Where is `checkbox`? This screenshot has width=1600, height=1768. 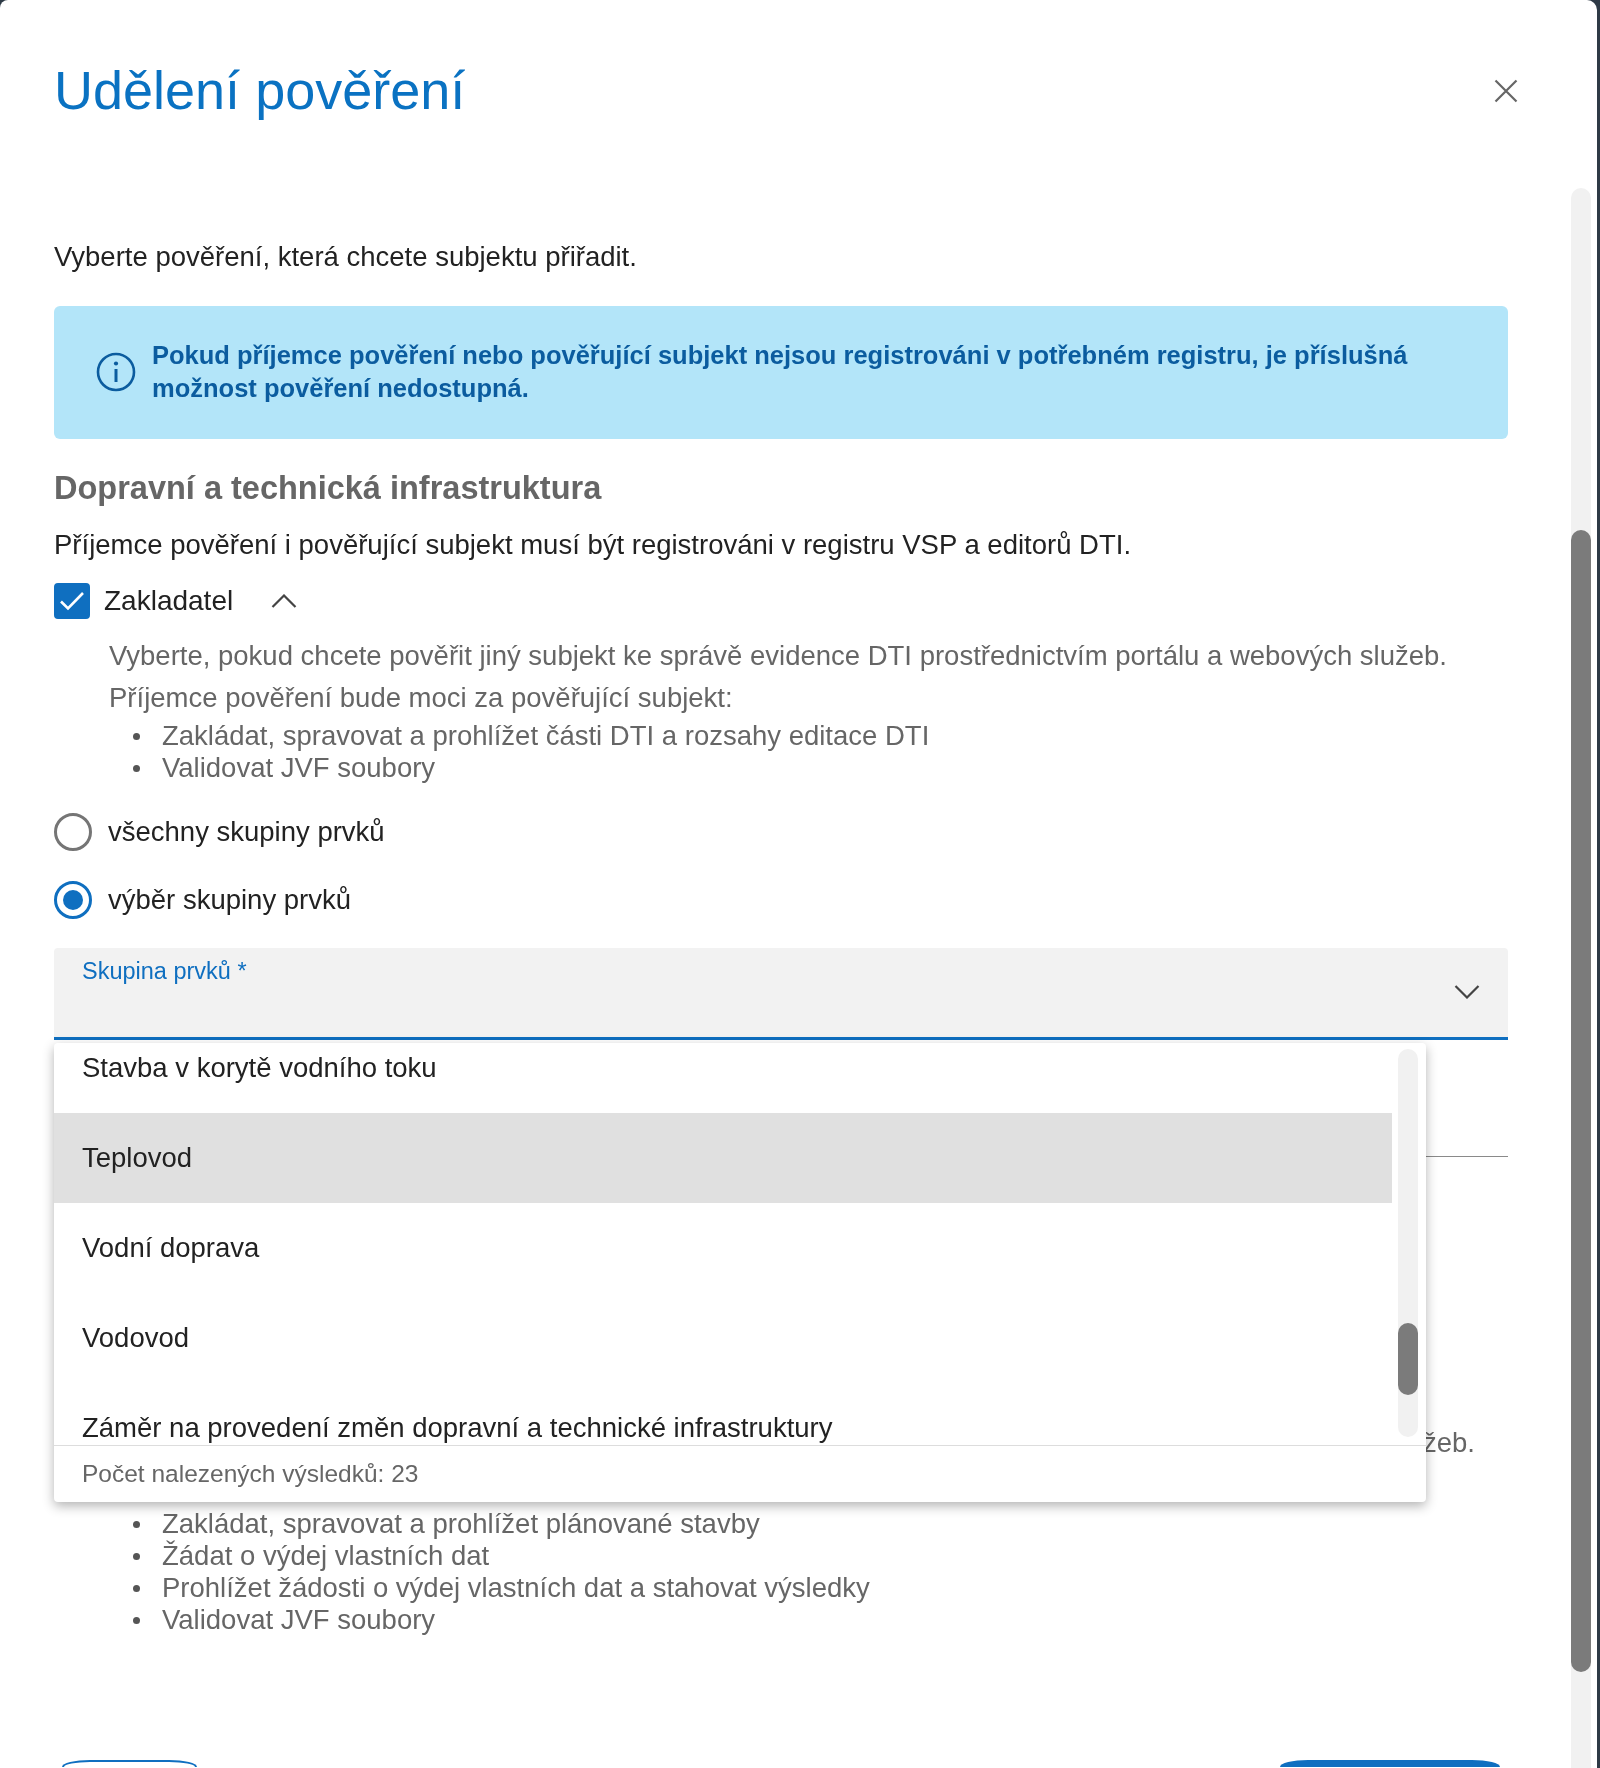
checkbox is located at coordinates (72, 601).